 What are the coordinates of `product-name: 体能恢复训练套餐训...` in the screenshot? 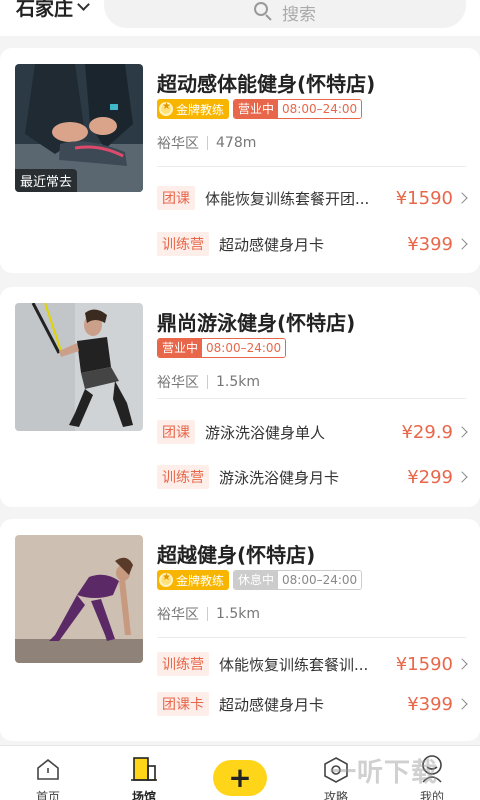 It's located at (294, 664).